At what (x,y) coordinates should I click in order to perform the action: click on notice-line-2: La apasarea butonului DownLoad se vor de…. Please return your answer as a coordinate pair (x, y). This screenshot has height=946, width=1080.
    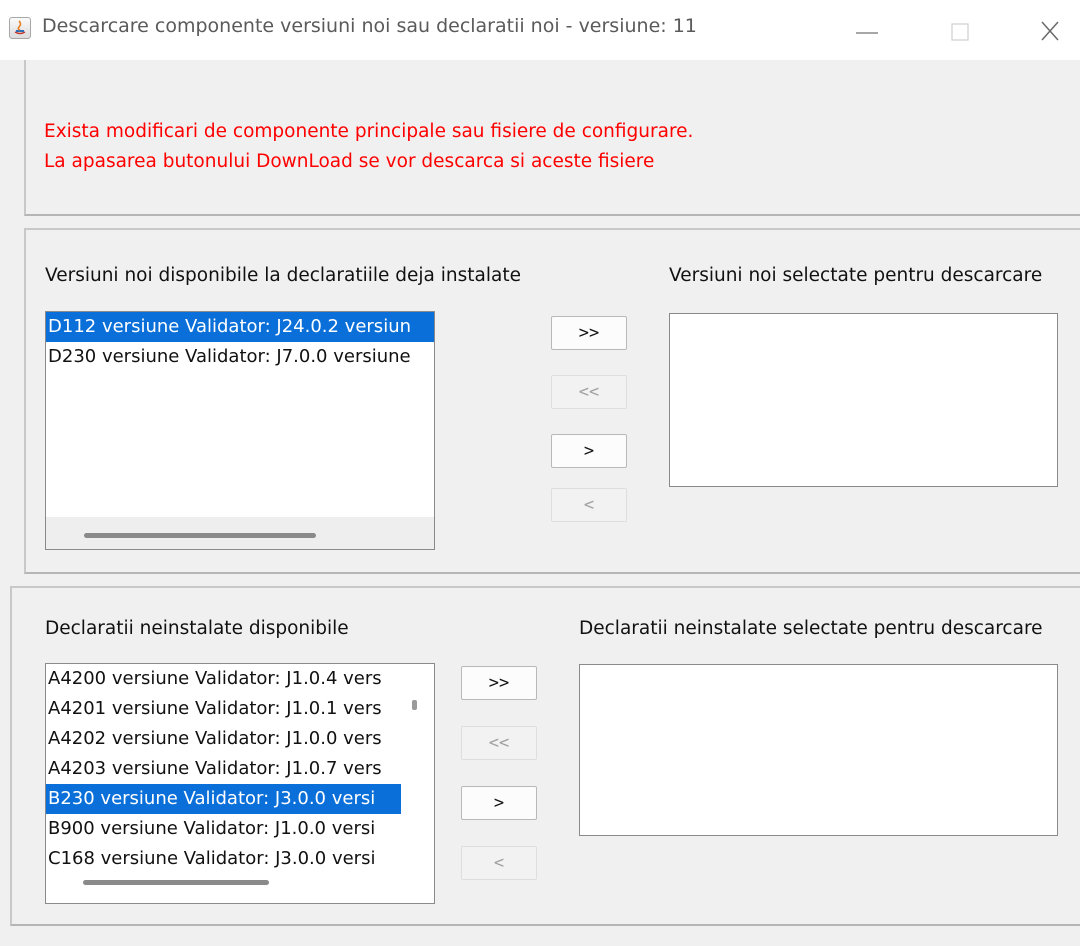
    Looking at the image, I should click on (349, 161).